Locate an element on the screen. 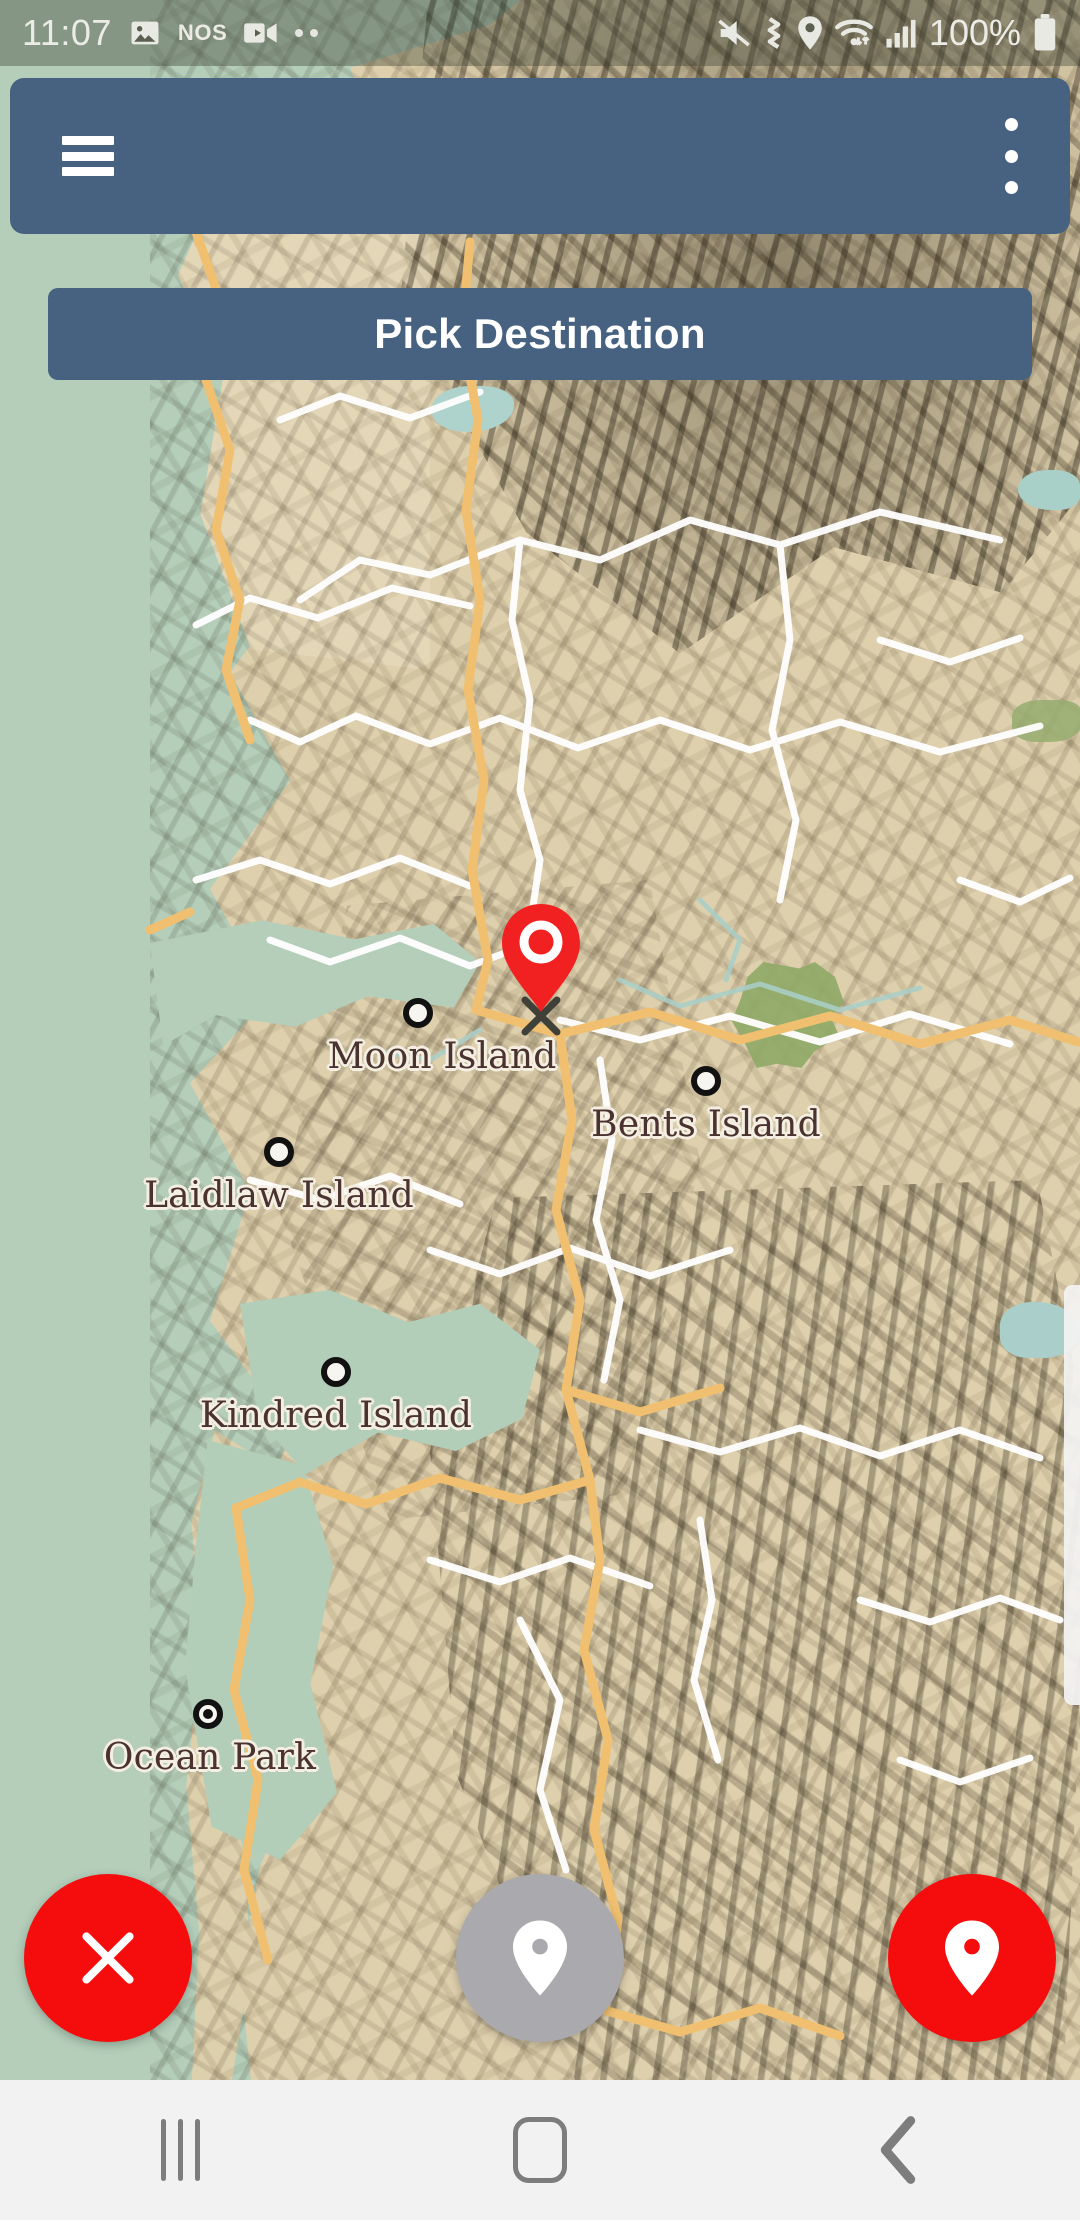 This screenshot has height=2220, width=1080. status-bar: 11:07 NOS 100% is located at coordinates (540, 33).